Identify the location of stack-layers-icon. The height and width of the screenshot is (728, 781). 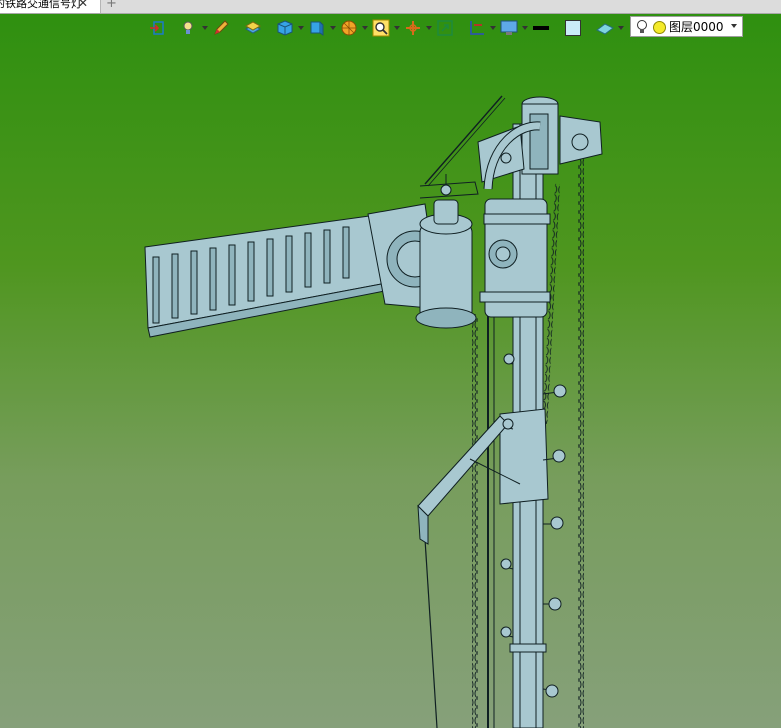
(253, 27).